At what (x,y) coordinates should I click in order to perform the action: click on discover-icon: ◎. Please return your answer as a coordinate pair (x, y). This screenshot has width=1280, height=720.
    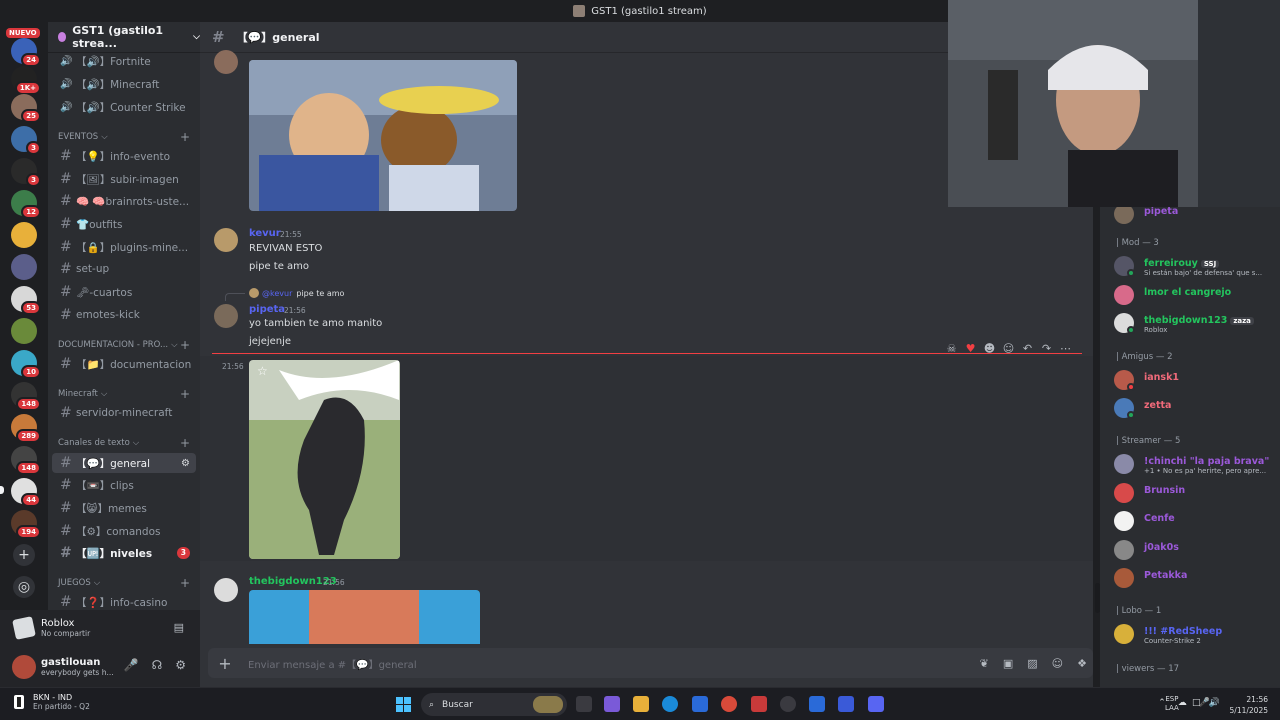
    Looking at the image, I should click on (24, 587).